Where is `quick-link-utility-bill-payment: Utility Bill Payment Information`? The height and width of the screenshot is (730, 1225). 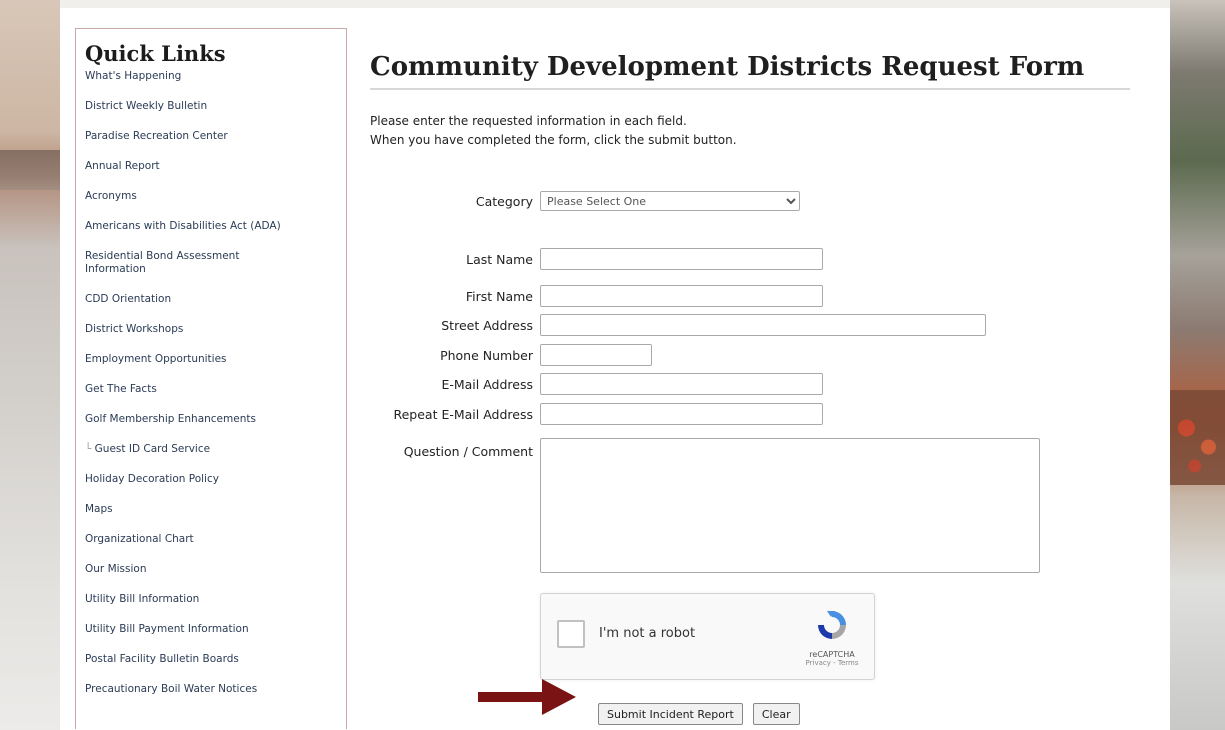 quick-link-utility-bill-payment: Utility Bill Payment Information is located at coordinates (215, 629).